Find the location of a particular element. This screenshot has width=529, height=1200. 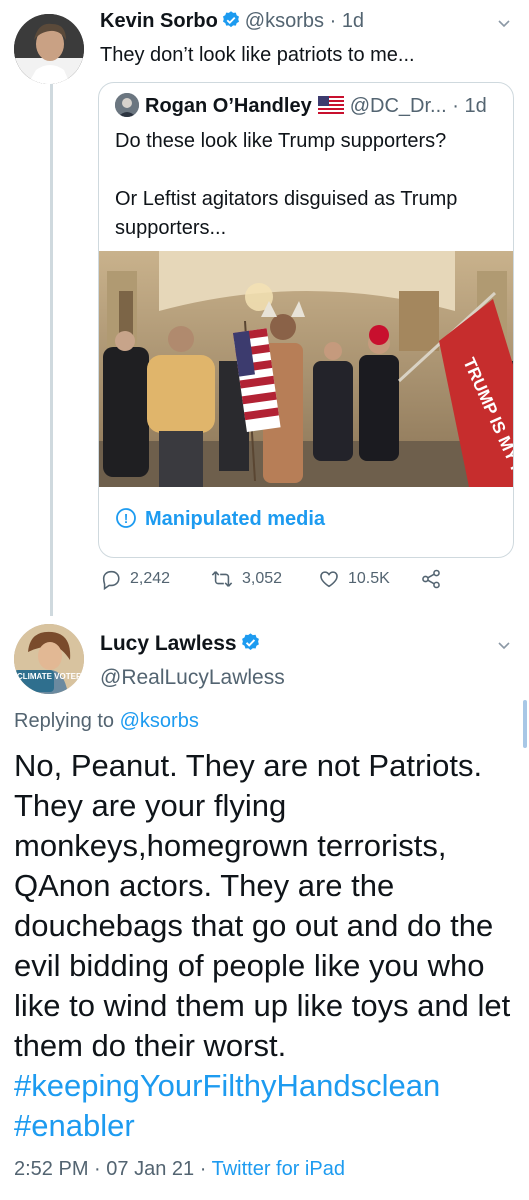

reply-button: 2,242 is located at coordinates (135, 579).